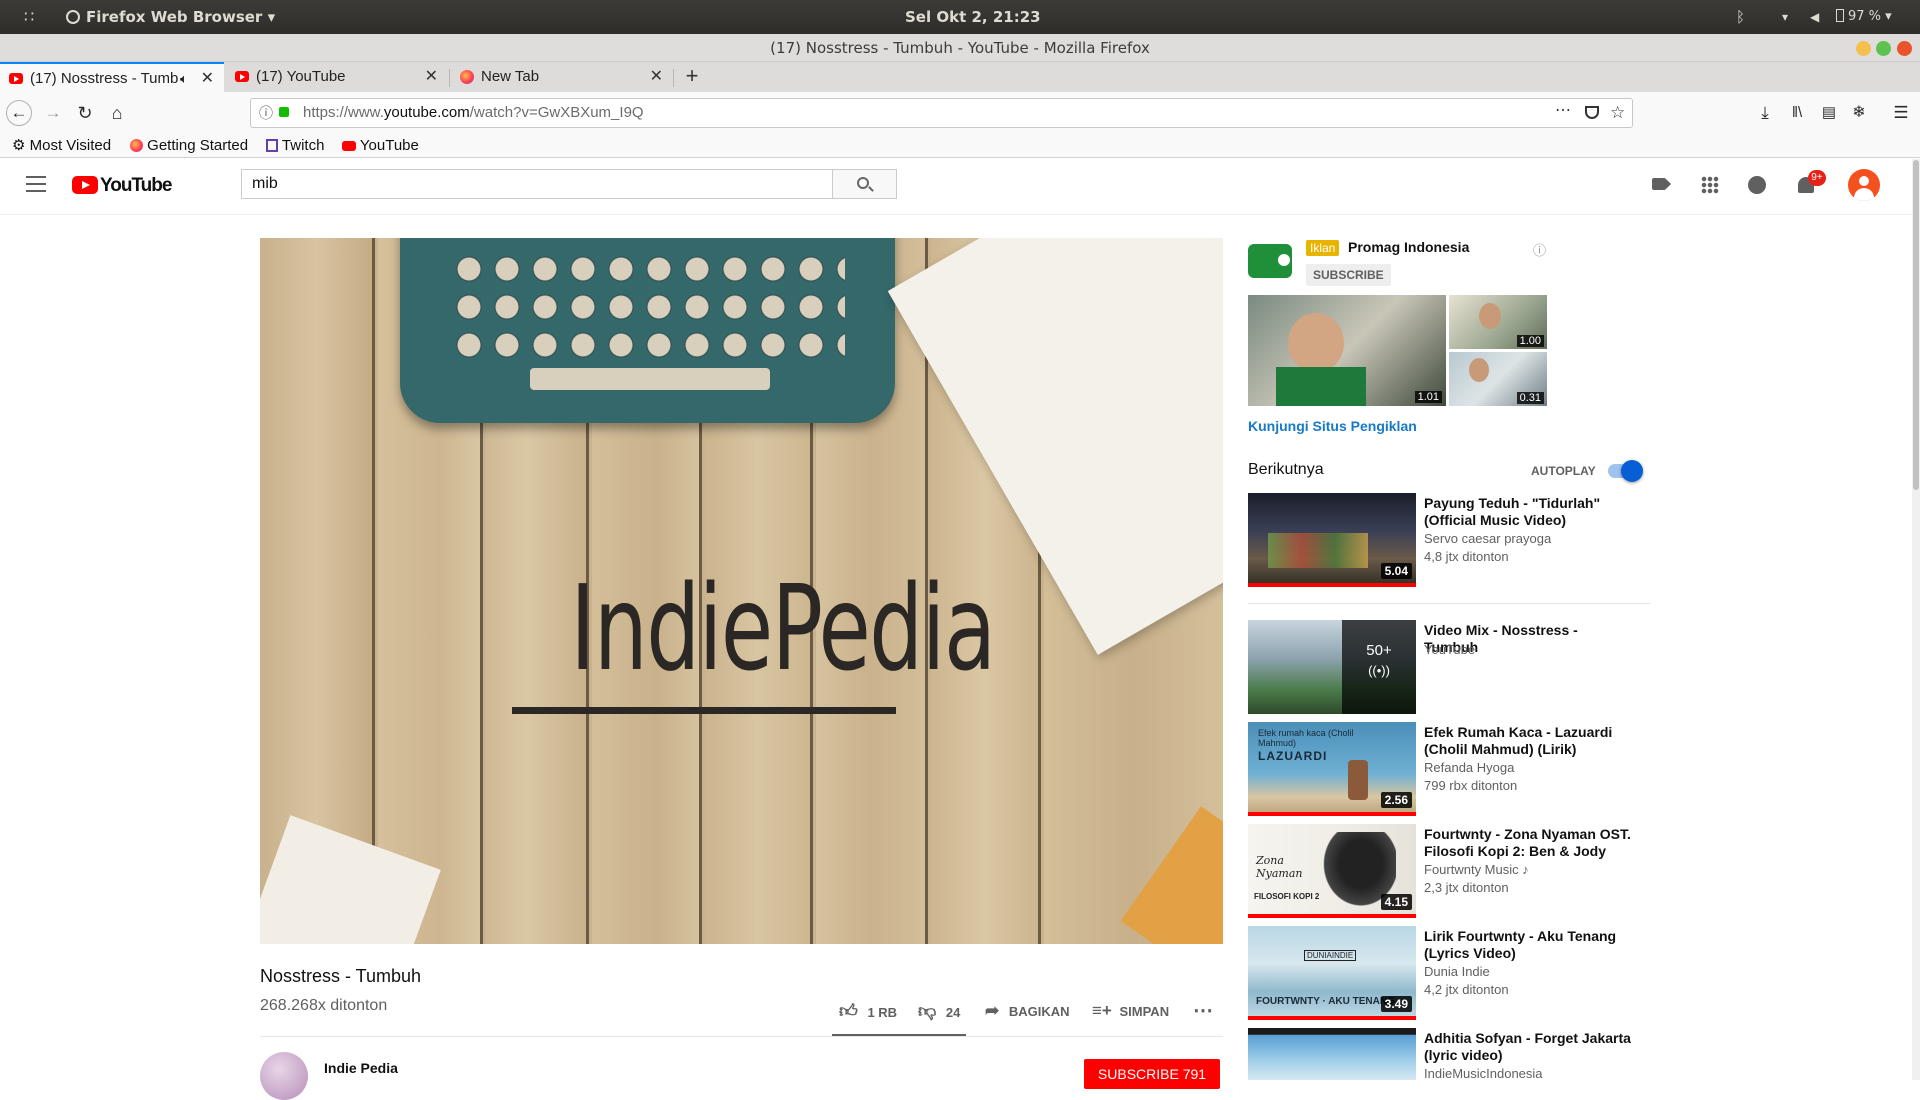 The height and width of the screenshot is (1100, 1920). I want to click on autoplay-toggle, so click(1625, 471).